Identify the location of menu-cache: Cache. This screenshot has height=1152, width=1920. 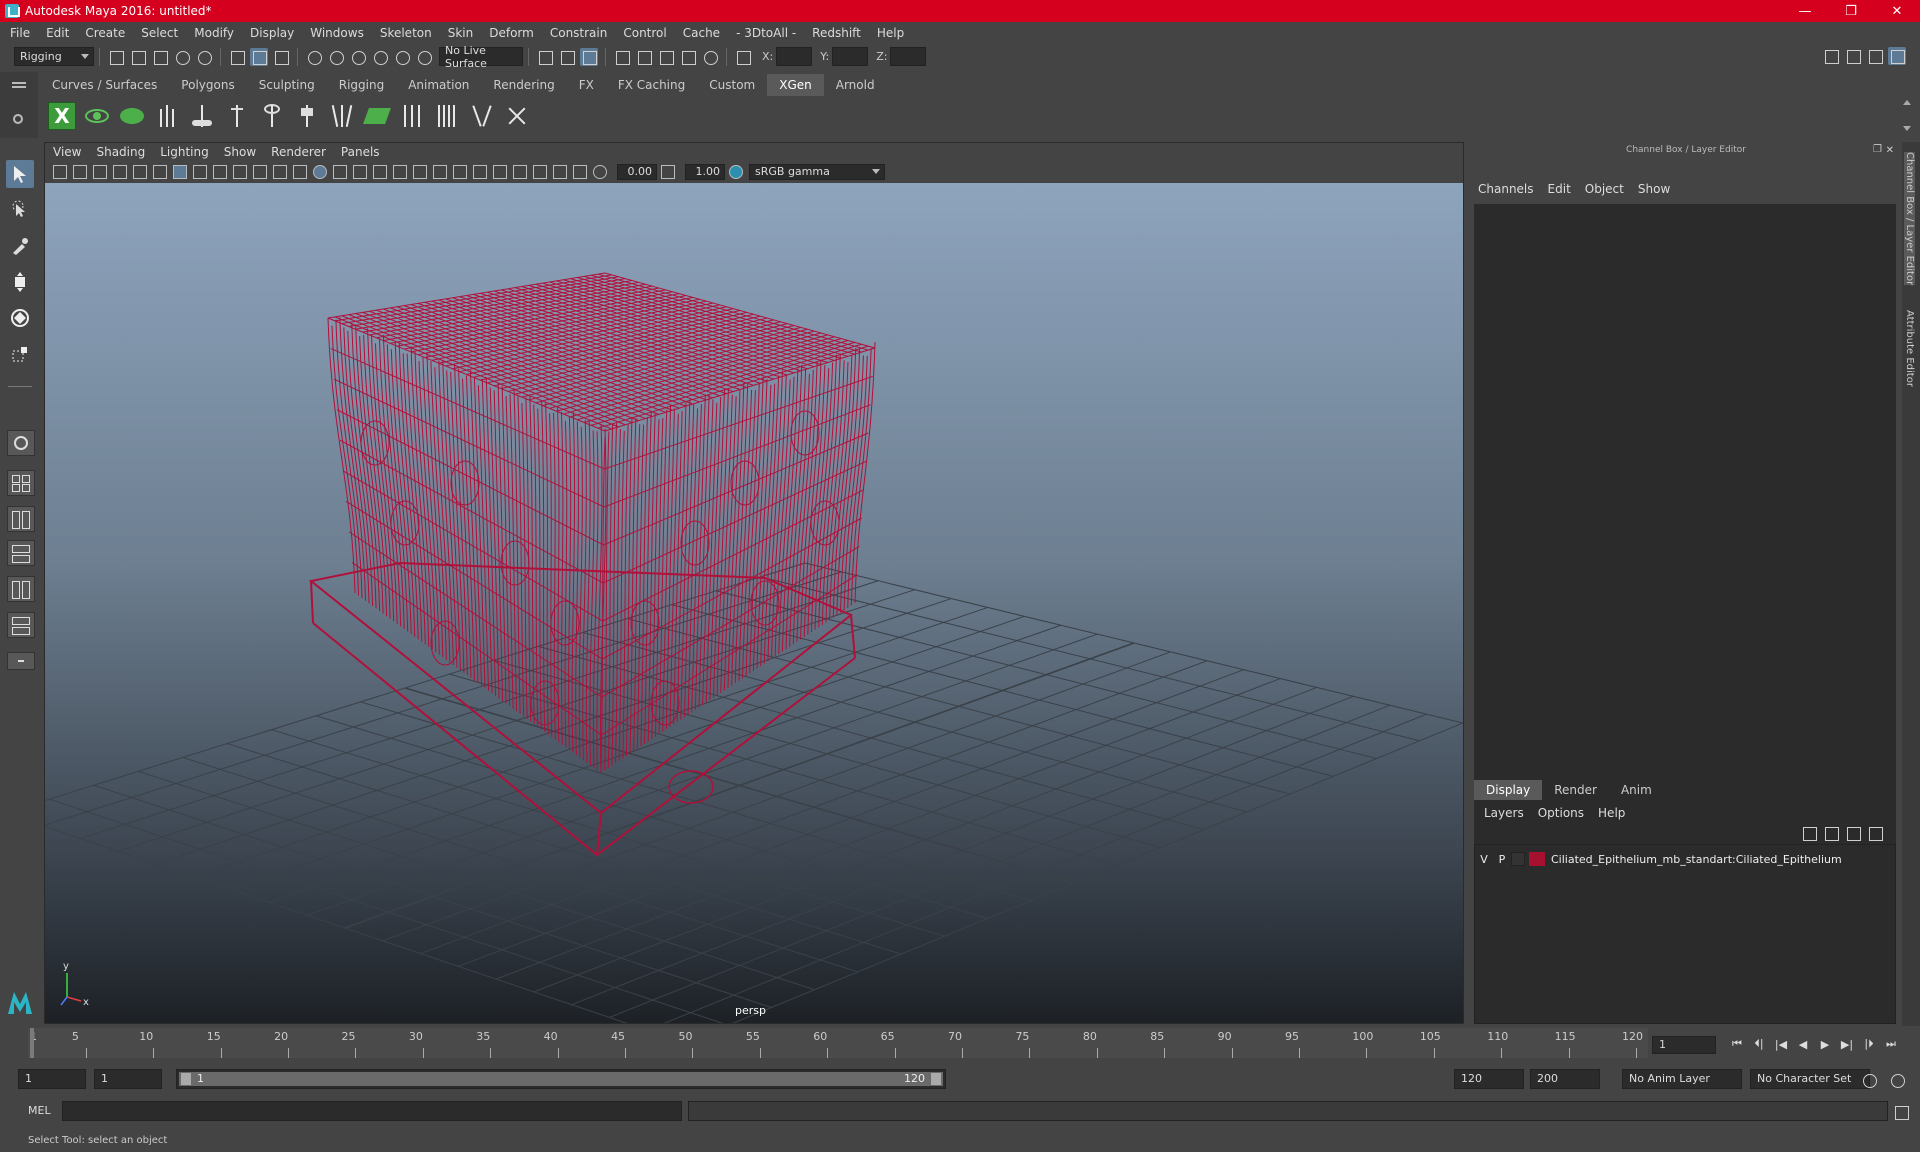
(701, 33).